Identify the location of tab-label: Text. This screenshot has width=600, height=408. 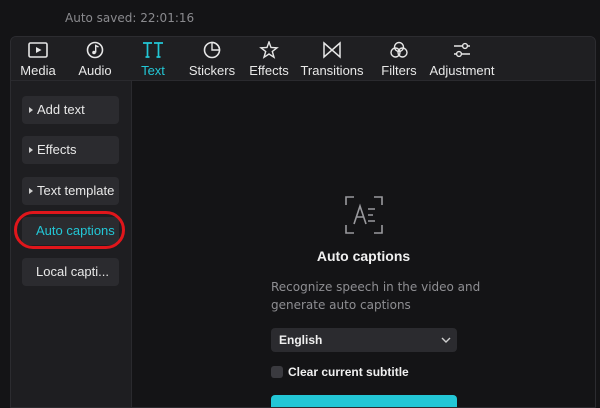
(153, 70).